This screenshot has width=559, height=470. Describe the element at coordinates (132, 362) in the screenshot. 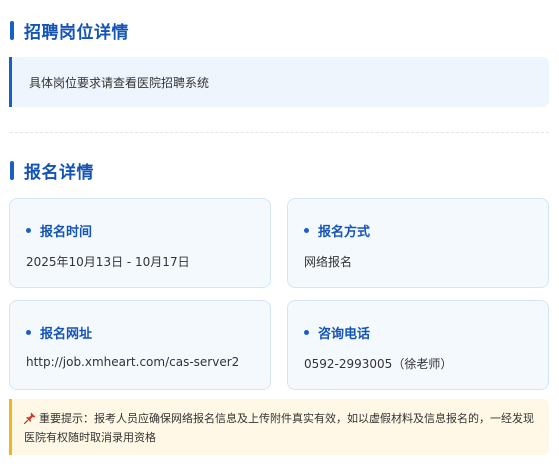

I see `signup-url-link: http://job.xmheart.com/cas-server2` at that location.